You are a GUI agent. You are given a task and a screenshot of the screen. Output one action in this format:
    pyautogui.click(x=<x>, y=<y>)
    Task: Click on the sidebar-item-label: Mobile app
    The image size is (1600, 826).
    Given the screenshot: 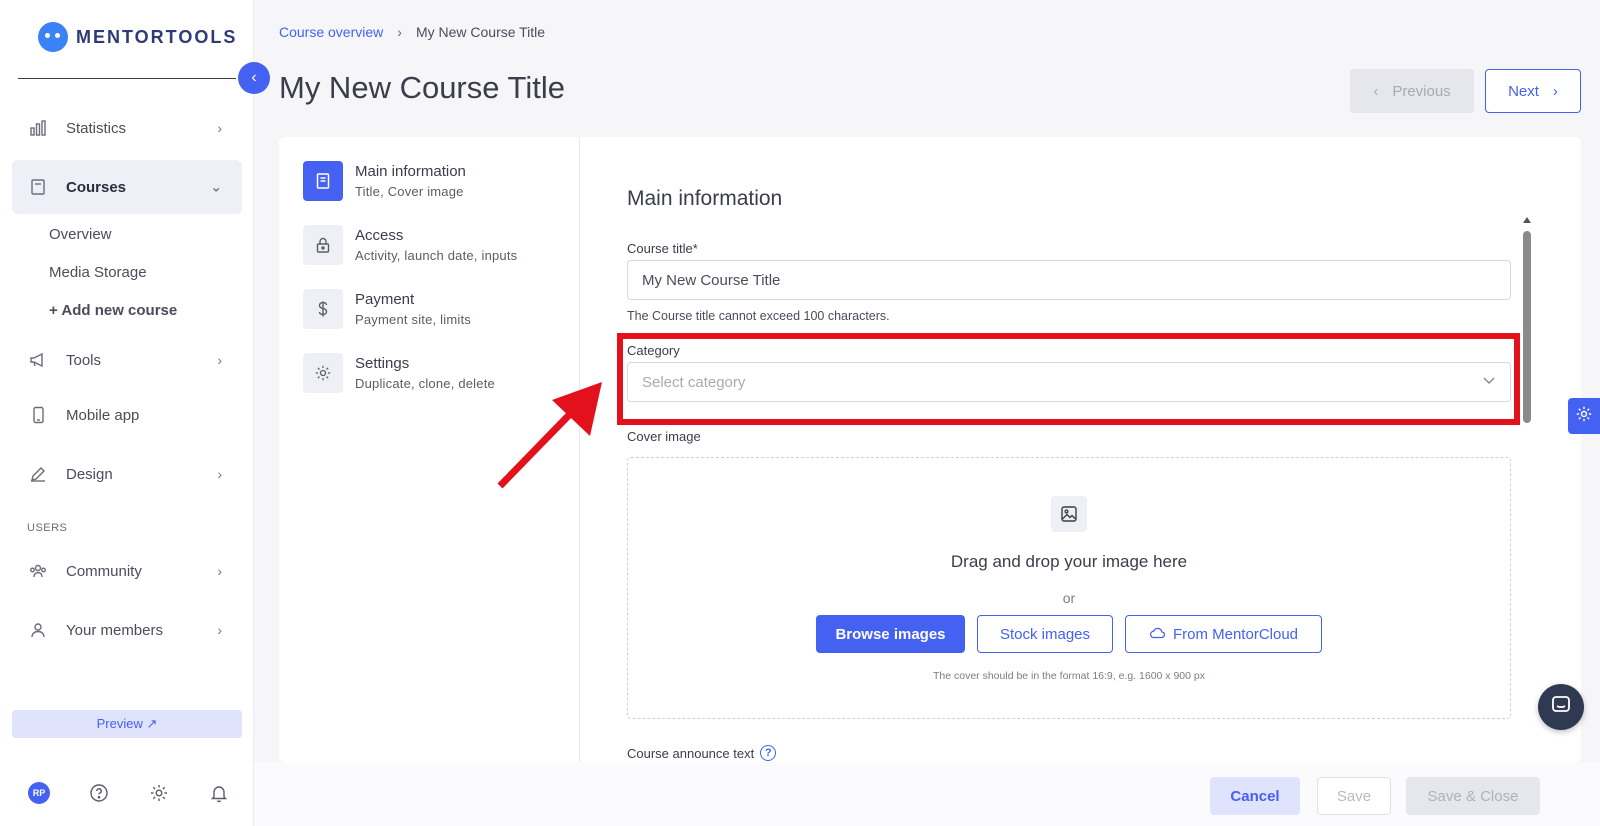 What is the action you would take?
    pyautogui.click(x=103, y=415)
    